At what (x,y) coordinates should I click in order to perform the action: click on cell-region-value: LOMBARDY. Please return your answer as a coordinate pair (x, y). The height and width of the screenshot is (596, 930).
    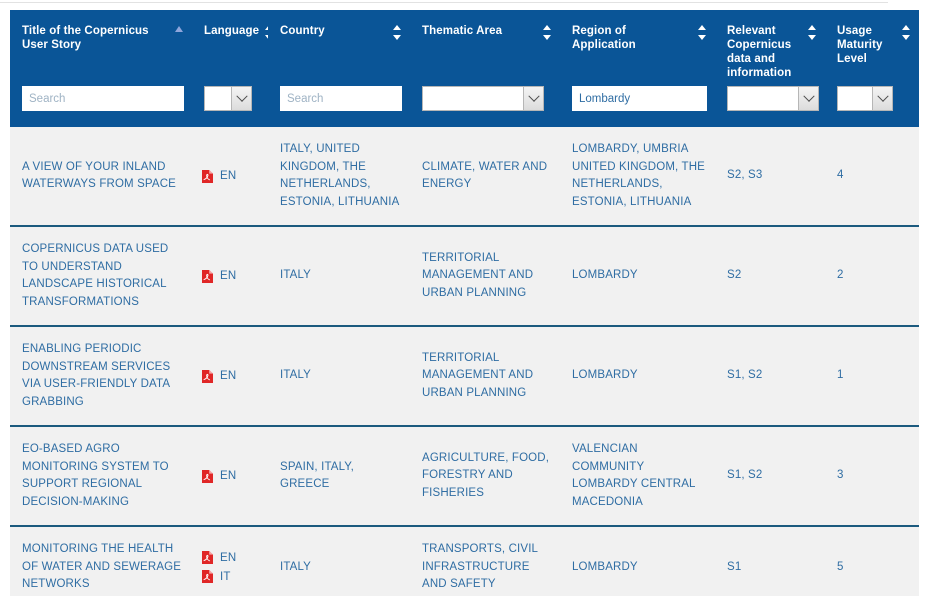
    Looking at the image, I should click on (605, 566).